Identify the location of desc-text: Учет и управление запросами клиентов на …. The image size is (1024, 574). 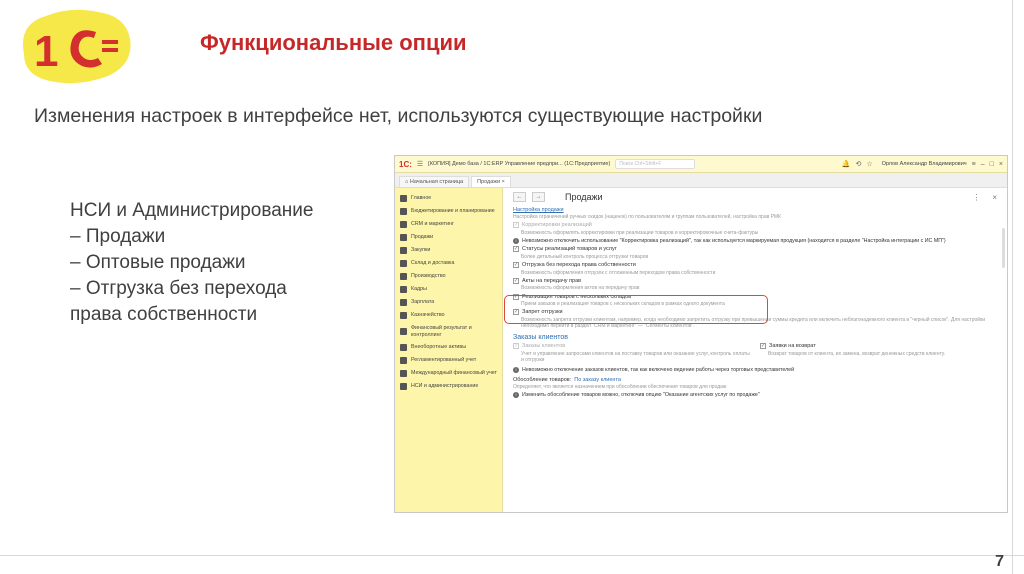
(635, 356).